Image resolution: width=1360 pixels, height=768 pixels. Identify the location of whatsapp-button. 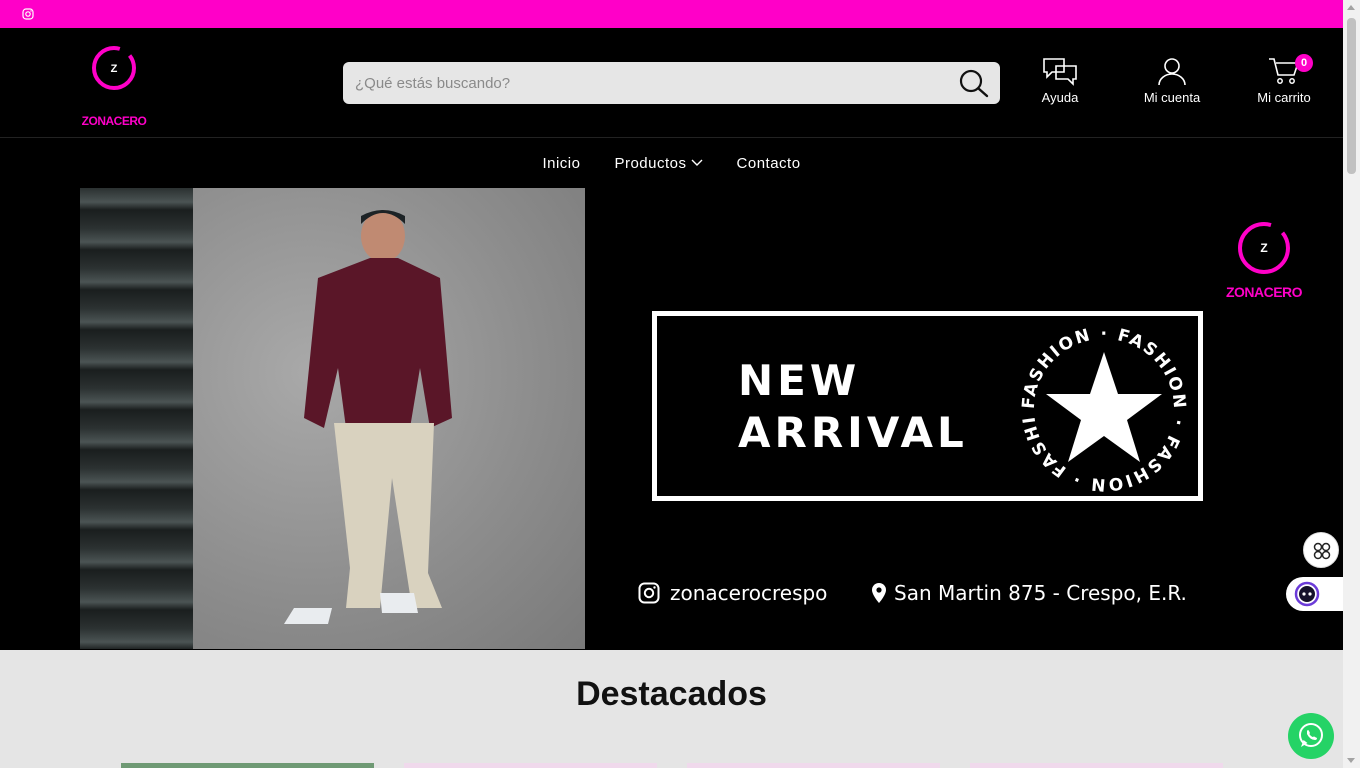
(1311, 736).